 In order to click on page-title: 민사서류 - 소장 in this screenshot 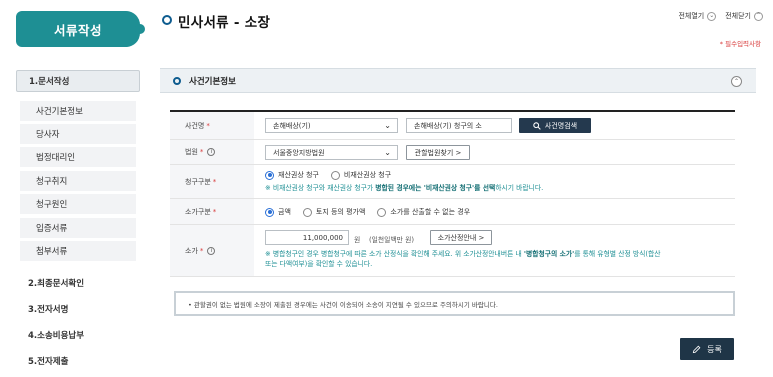, I will do `click(224, 23)`.